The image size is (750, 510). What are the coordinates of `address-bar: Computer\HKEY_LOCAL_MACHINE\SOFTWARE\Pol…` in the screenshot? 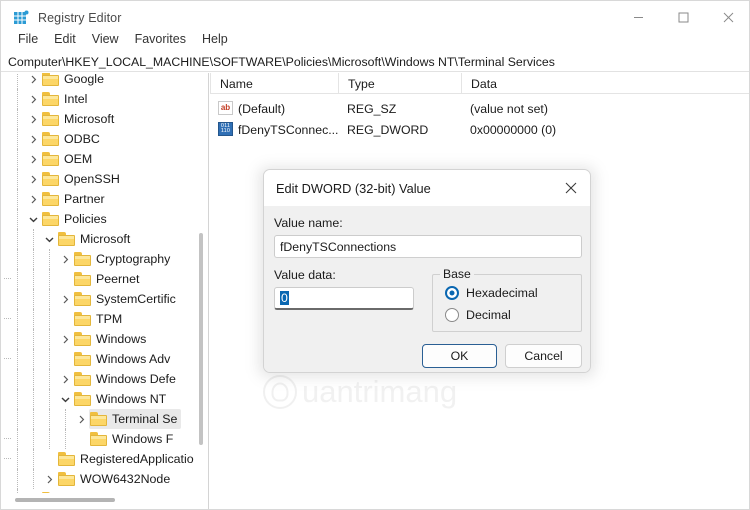 It's located at (375, 62).